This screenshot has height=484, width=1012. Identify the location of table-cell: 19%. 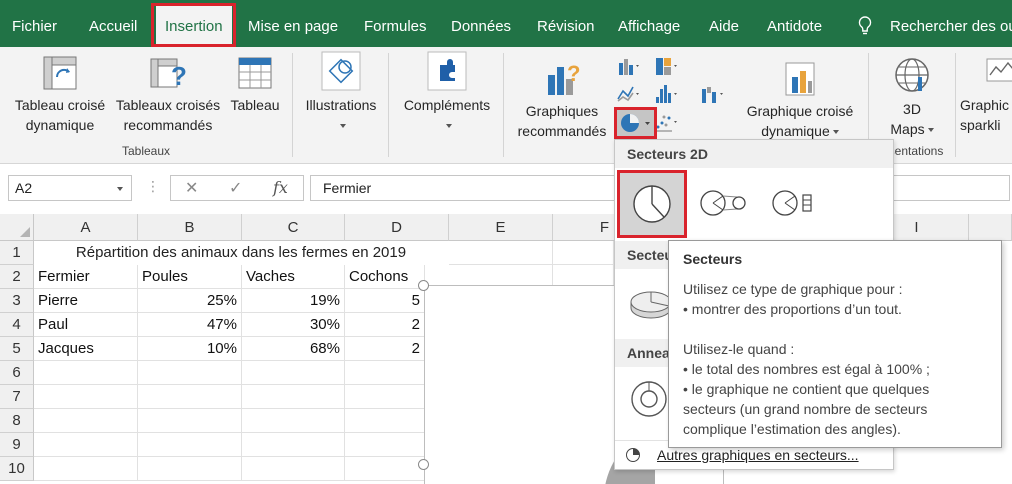
(293, 301).